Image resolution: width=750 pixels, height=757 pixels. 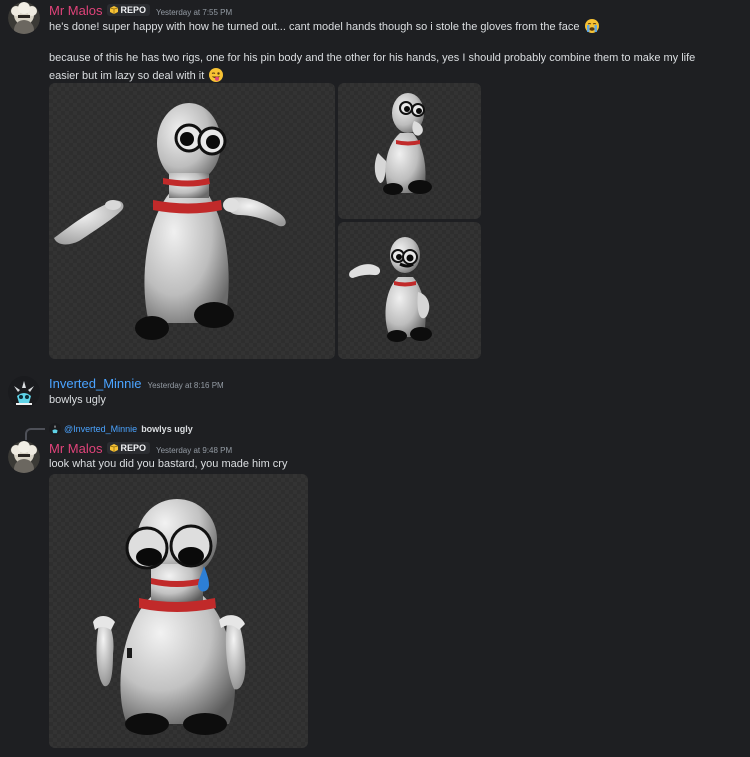 I want to click on avatar-inverted-minnie-image, so click(x=24, y=392).